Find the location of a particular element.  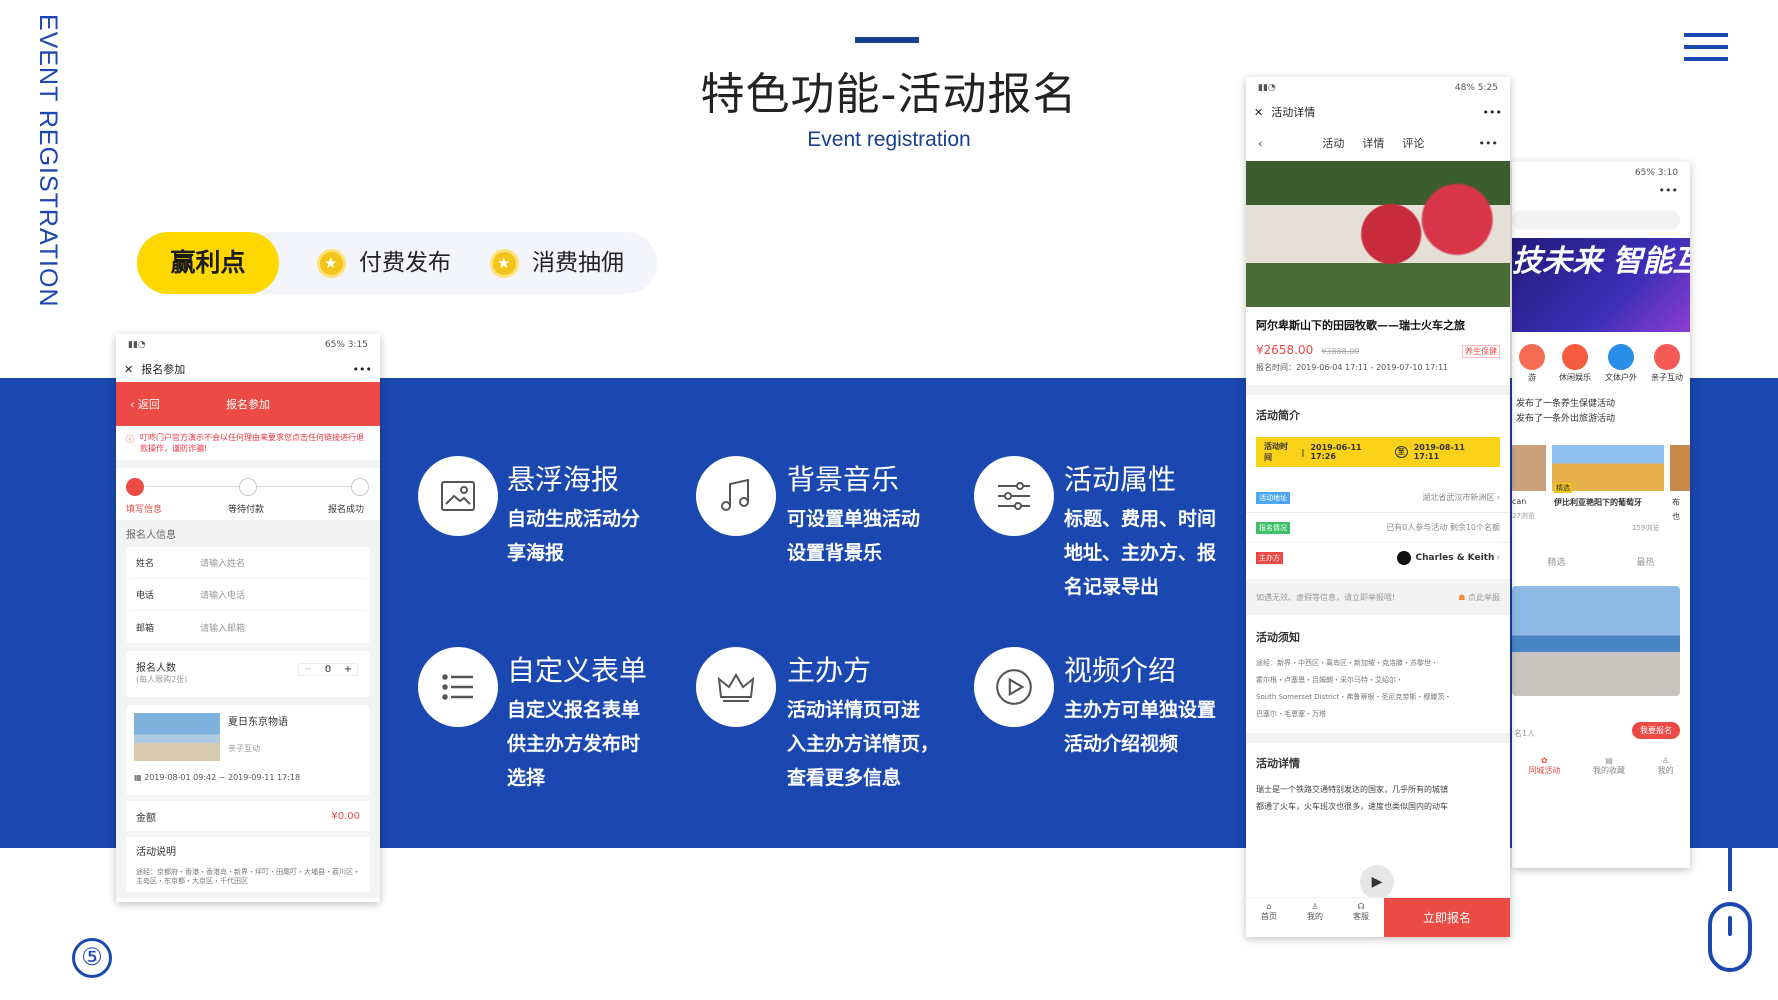

tab-detail: 详情 is located at coordinates (1373, 143).